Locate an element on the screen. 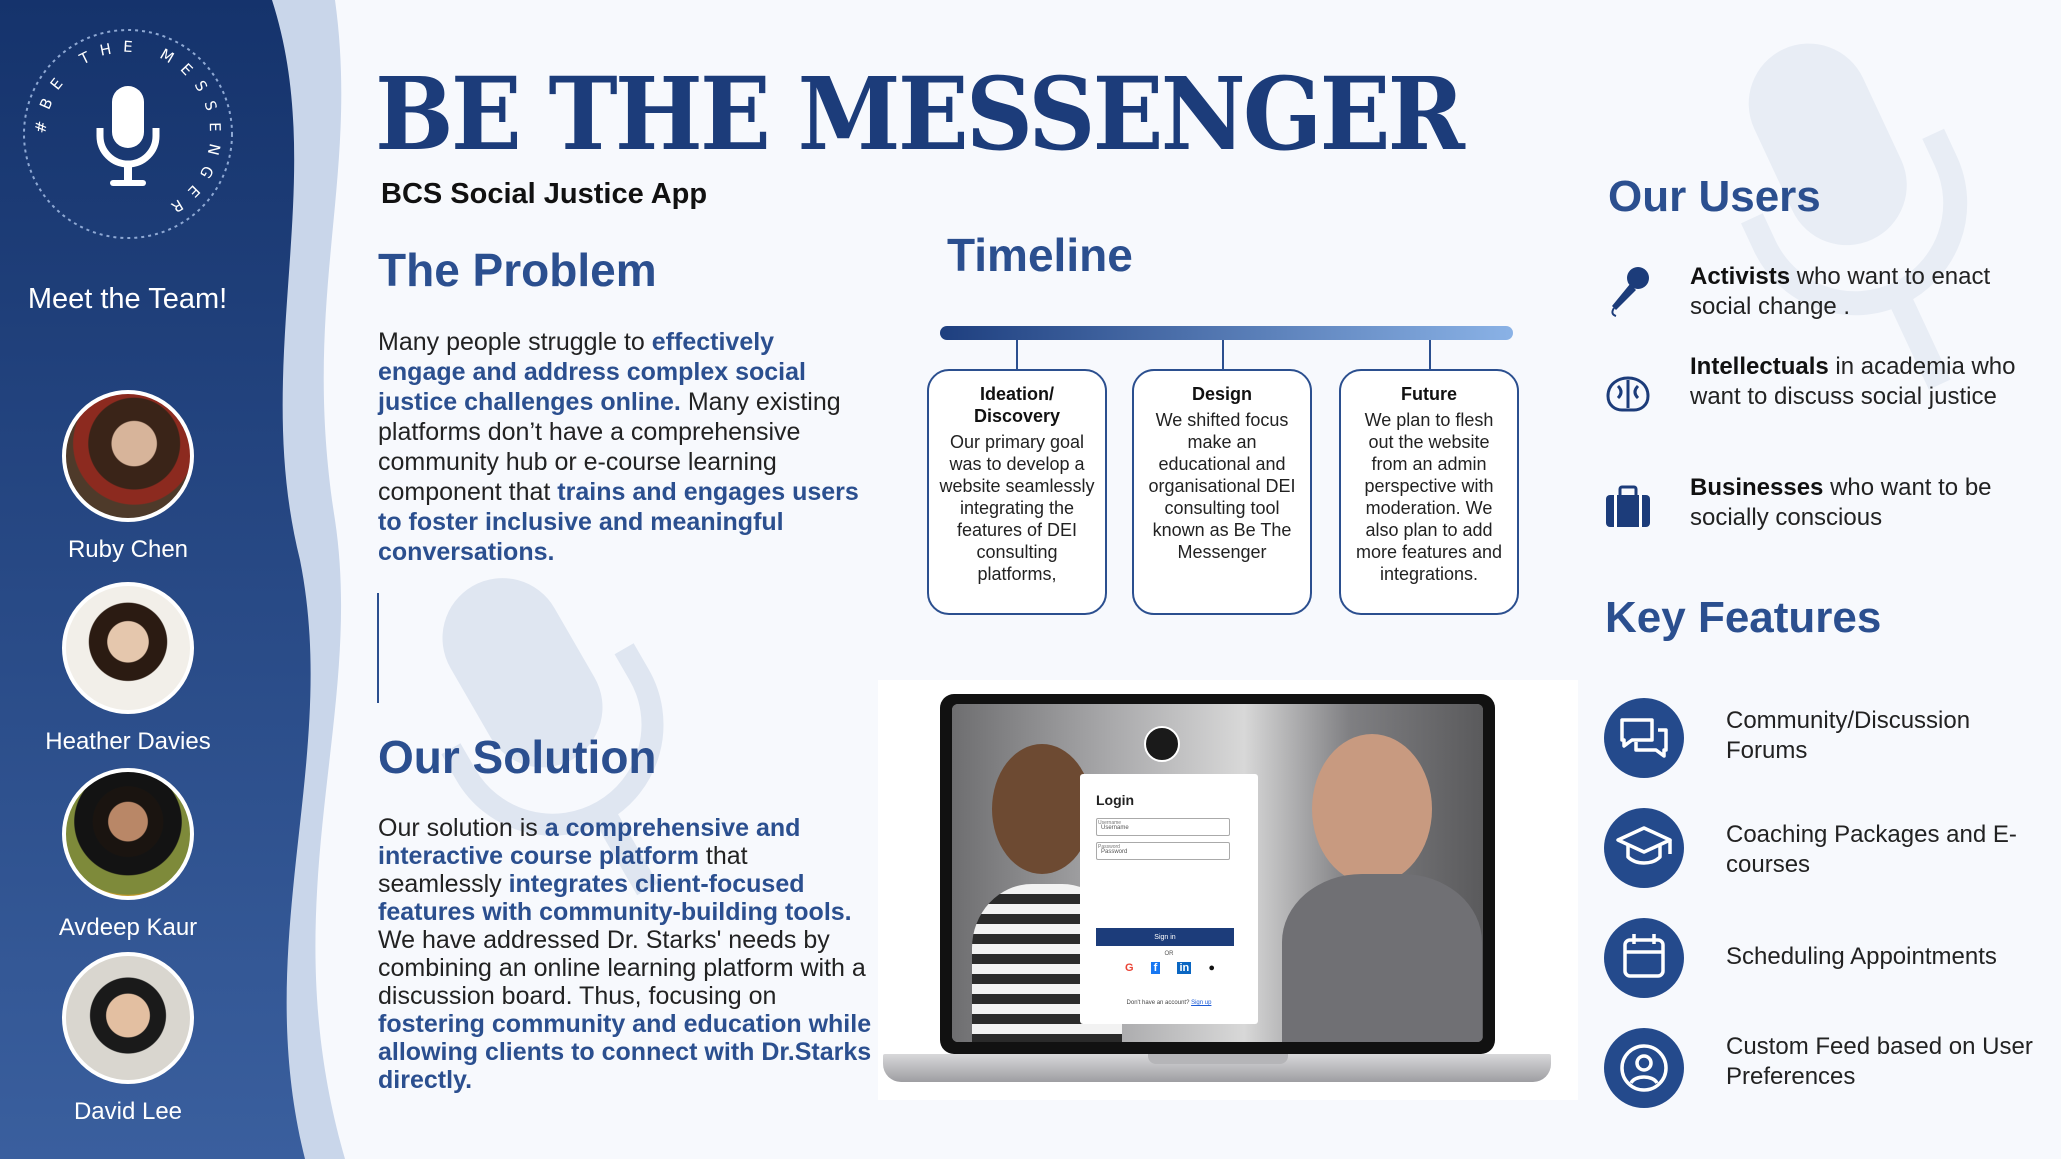 The width and height of the screenshot is (2061, 1159). social-login-icons: G f in ● is located at coordinates (1170, 968).